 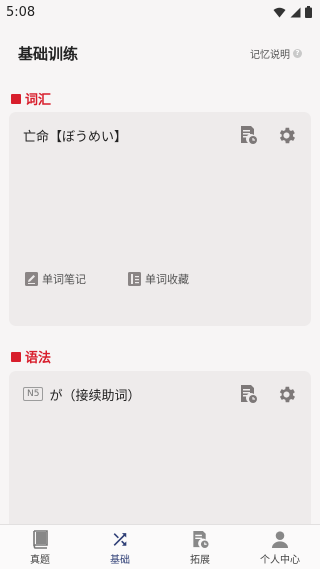 I want to click on page-title: 基础训练, so click(x=48, y=53).